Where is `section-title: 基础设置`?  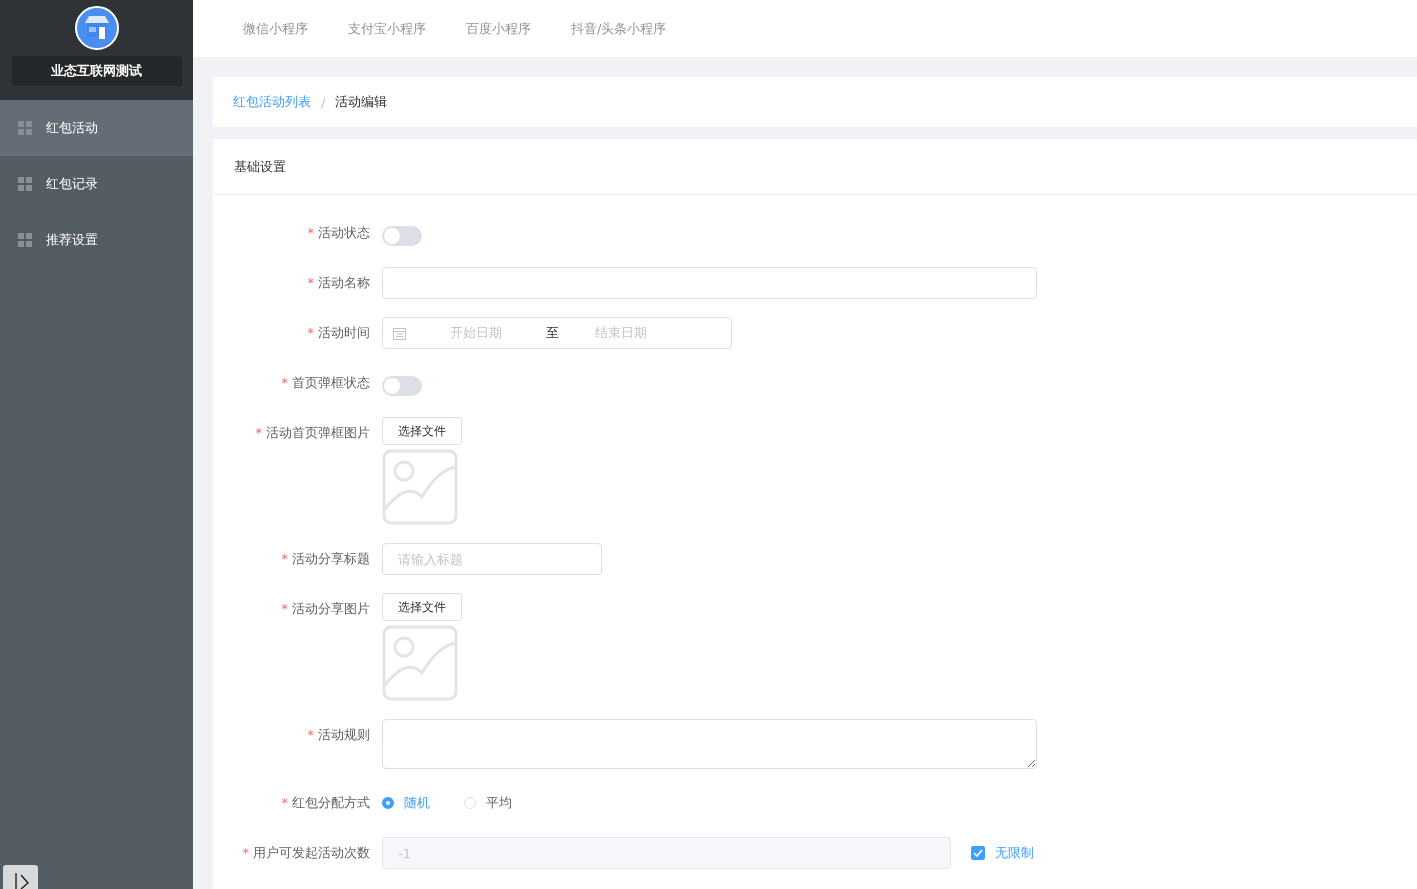 section-title: 基础设置 is located at coordinates (260, 166).